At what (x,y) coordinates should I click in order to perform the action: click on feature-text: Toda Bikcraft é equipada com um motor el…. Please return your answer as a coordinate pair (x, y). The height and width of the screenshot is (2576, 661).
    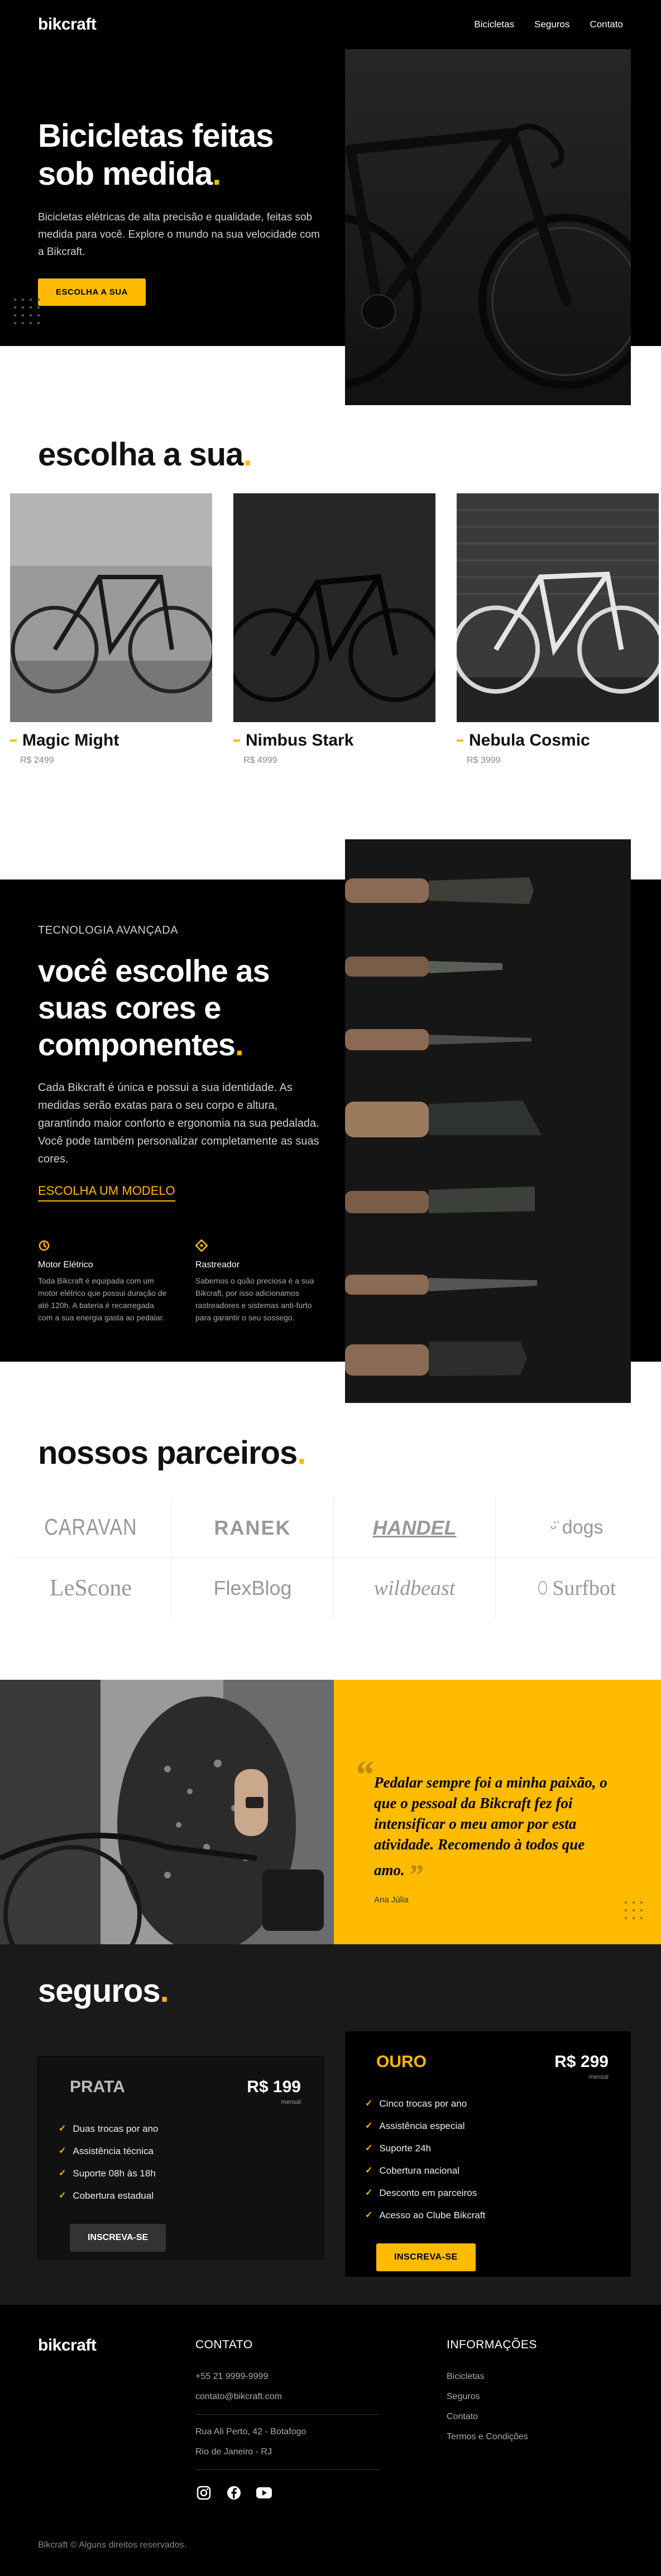
    Looking at the image, I should click on (102, 1299).